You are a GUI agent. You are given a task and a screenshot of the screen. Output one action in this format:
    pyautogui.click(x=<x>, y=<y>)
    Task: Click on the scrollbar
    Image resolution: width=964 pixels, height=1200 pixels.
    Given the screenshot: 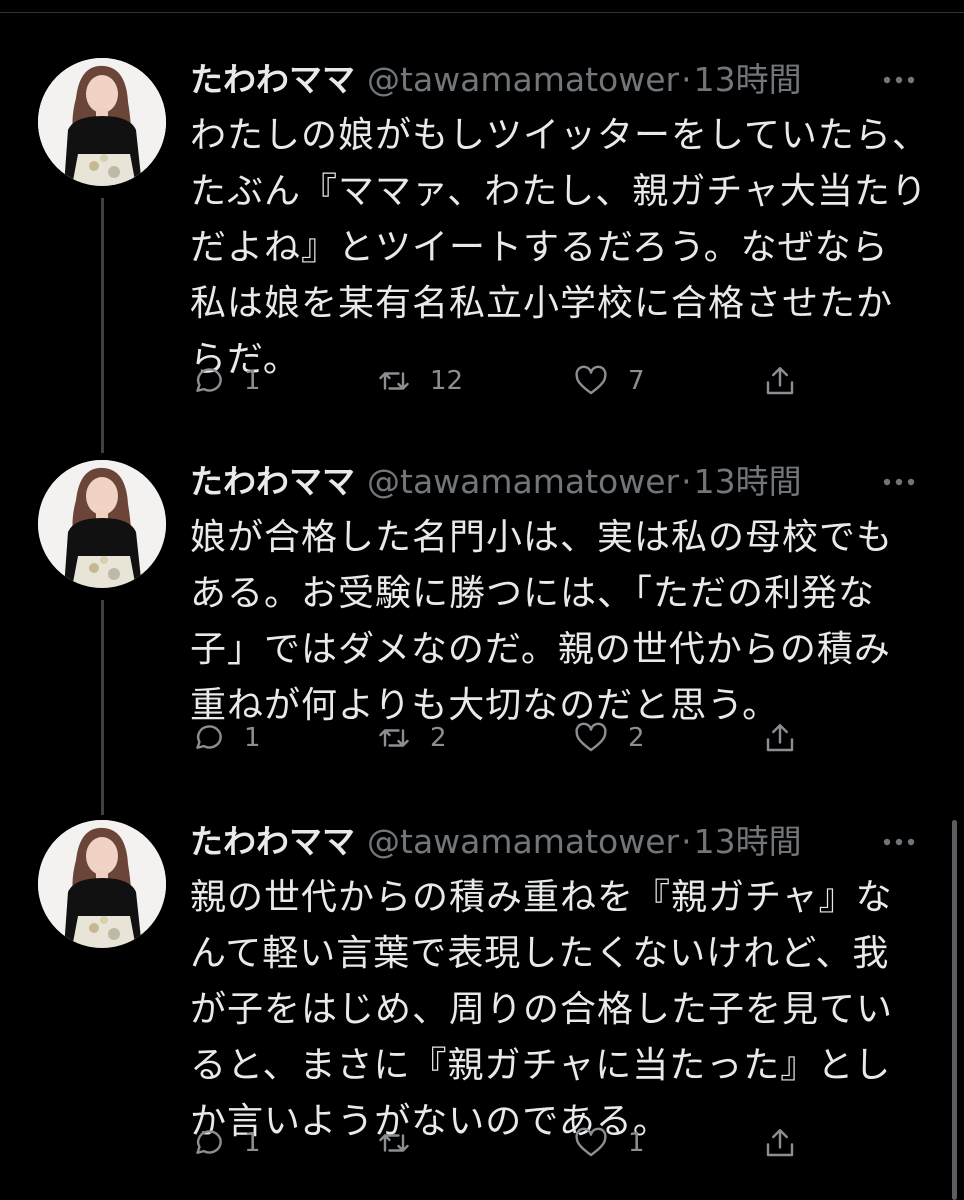 What is the action you would take?
    pyautogui.click(x=954, y=1010)
    